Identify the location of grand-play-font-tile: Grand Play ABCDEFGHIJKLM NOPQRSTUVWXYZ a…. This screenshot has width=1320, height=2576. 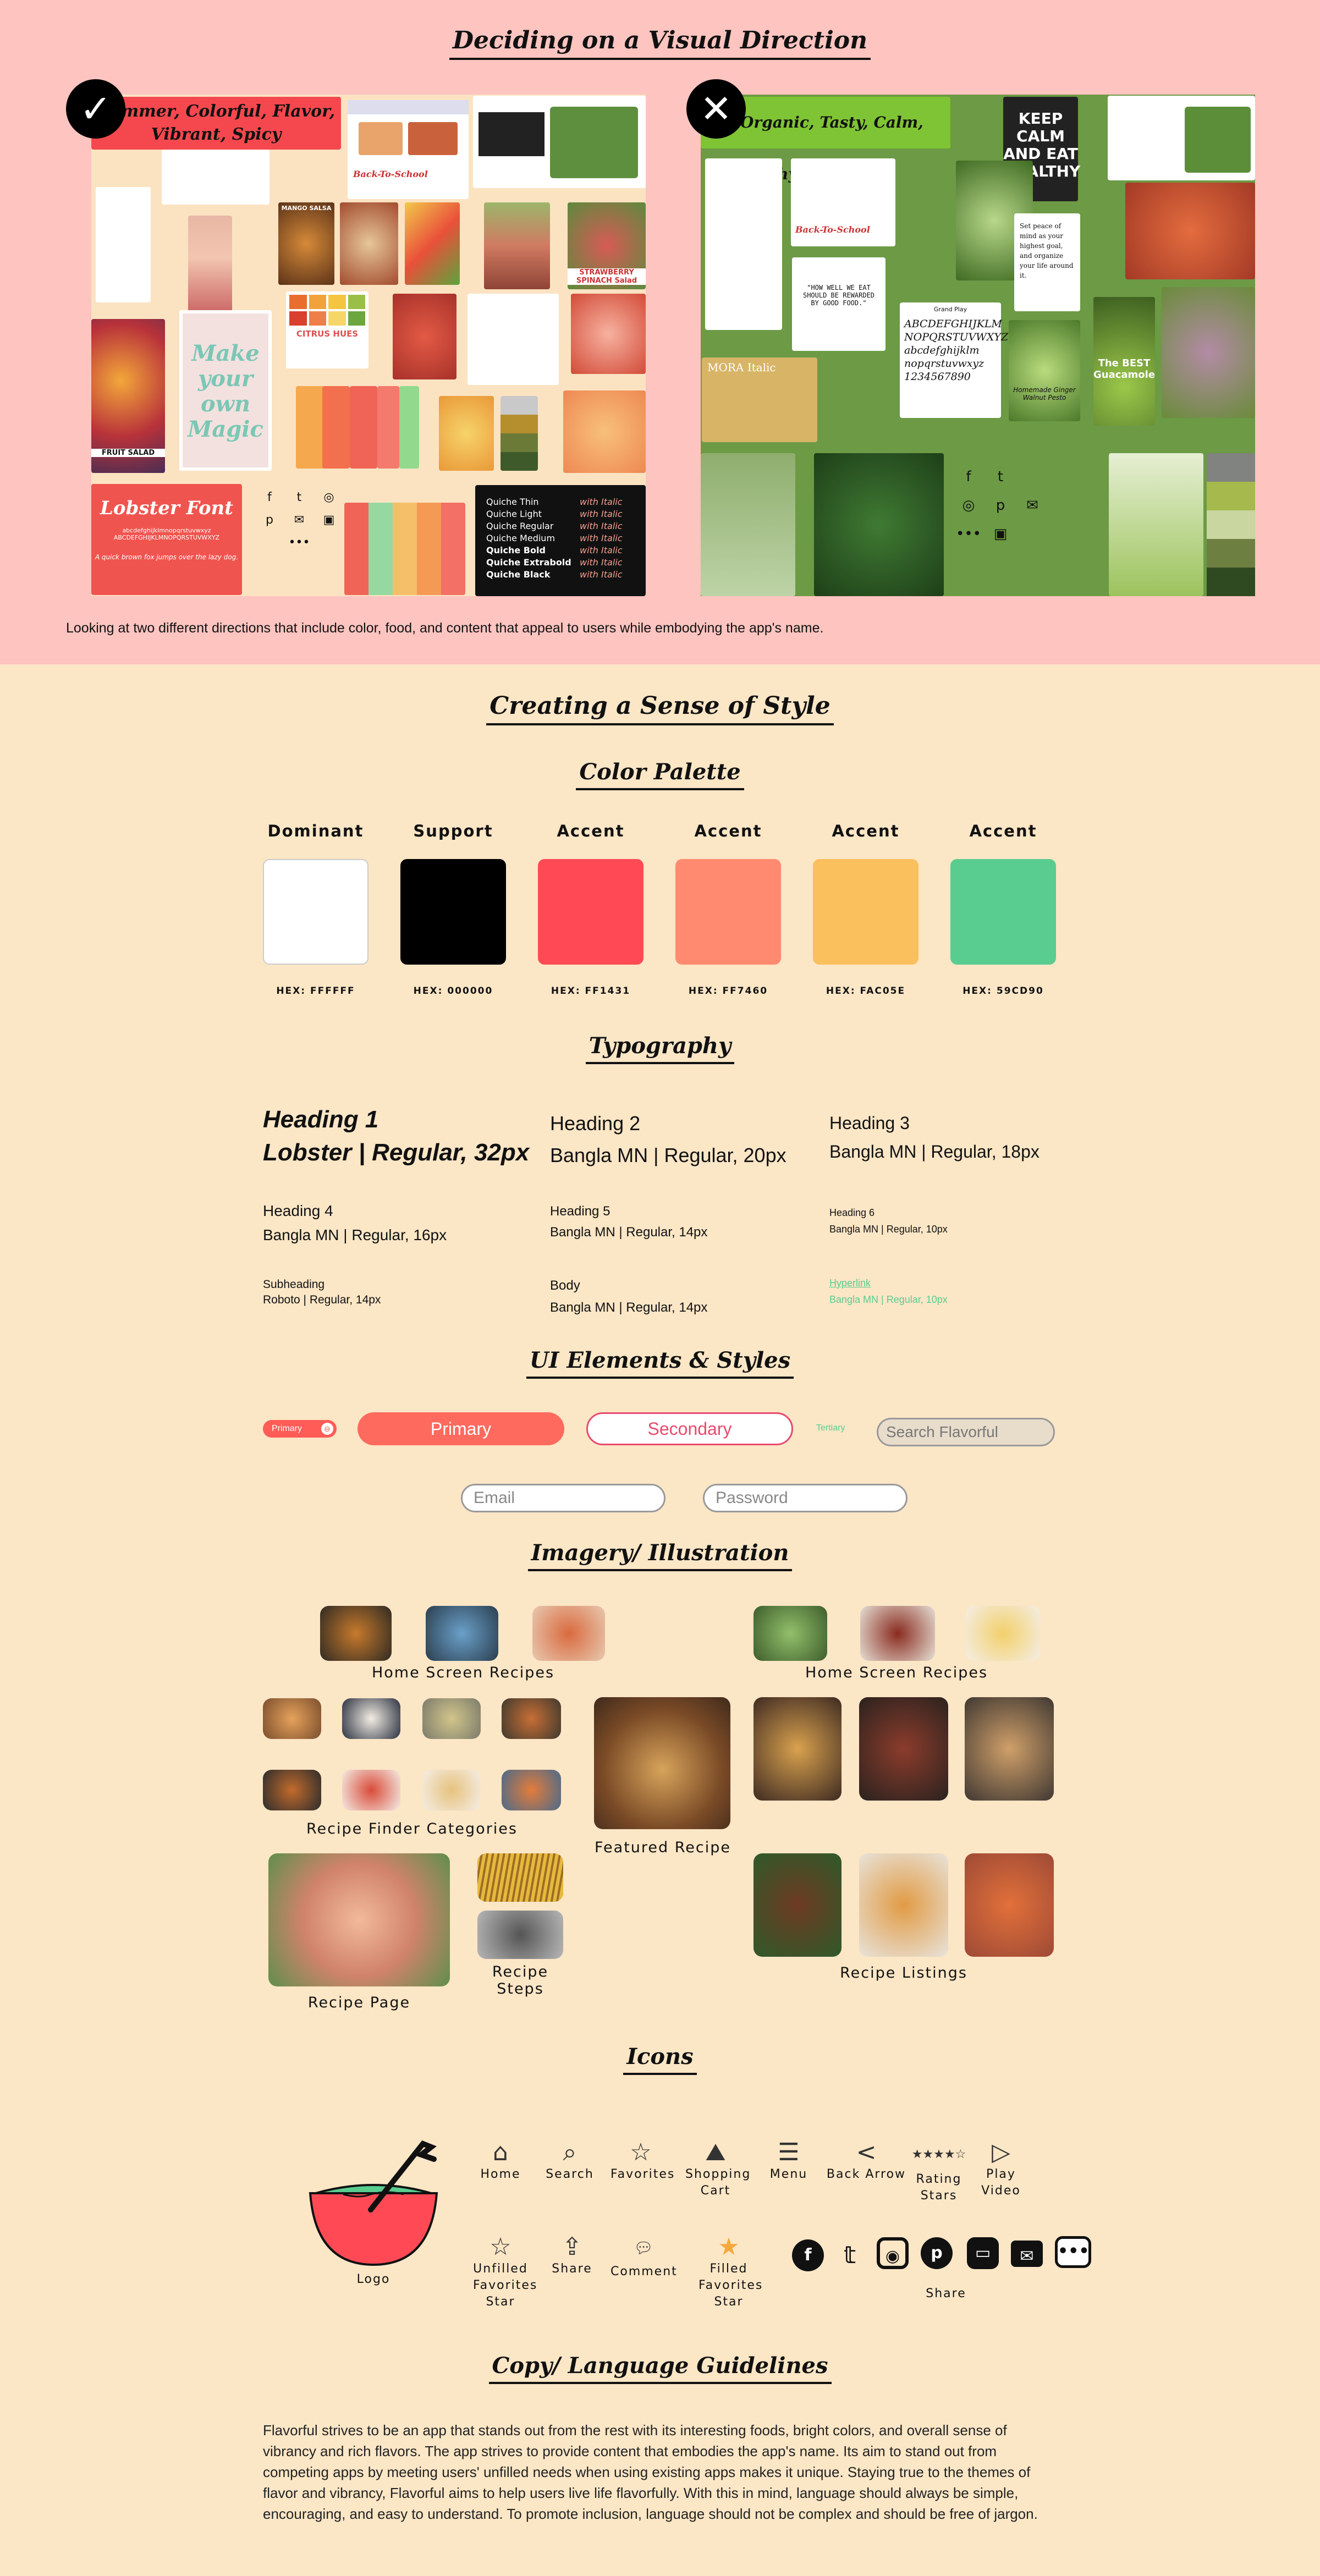
(954, 360).